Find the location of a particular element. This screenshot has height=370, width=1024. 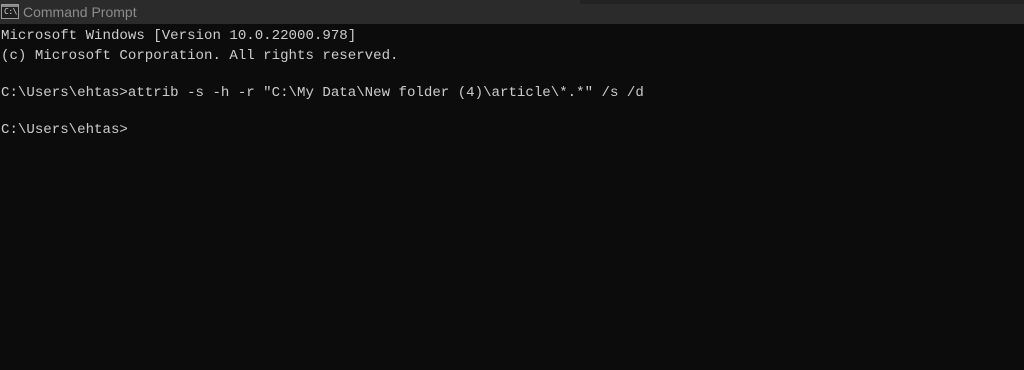

cmd-icon-glyph: C:\ is located at coordinates (10, 11).